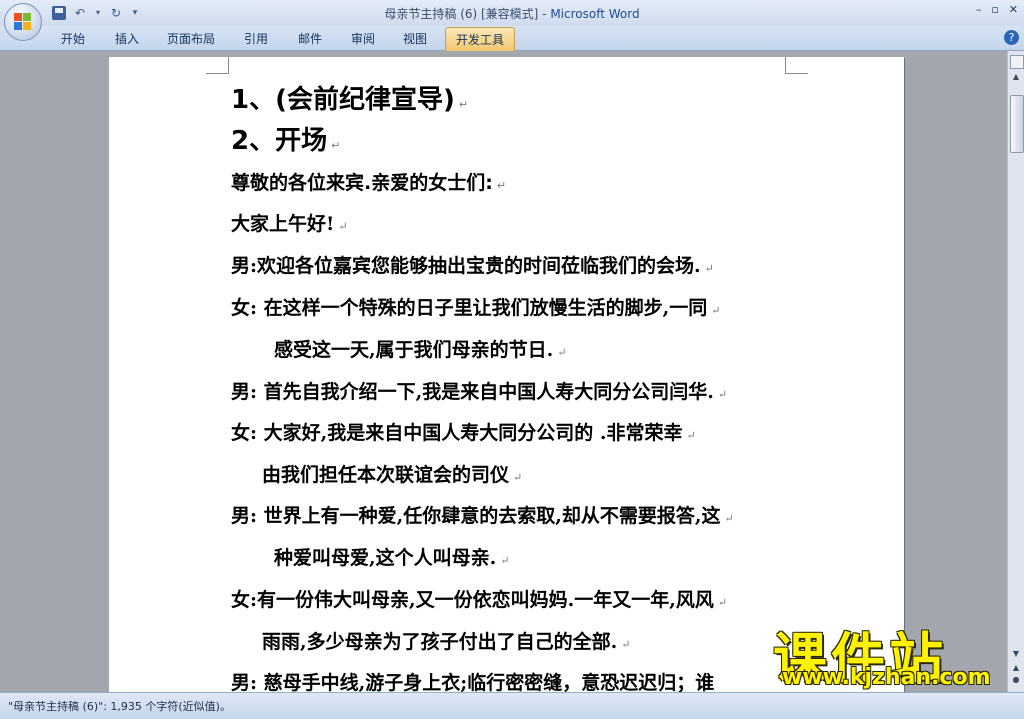  I want to click on restore-button: ▫, so click(994, 9).